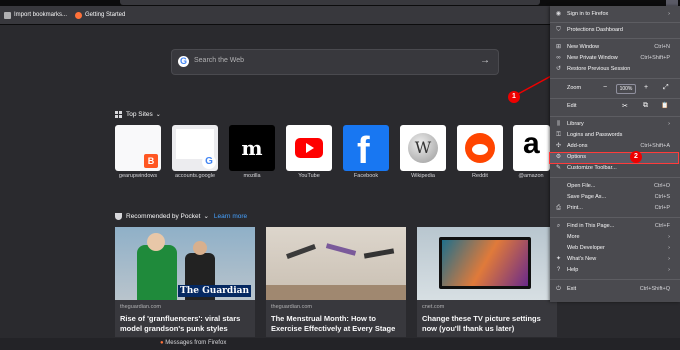  What do you see at coordinates (614, 147) in the screenshot?
I see `menu-addons: ✣ Add-ons Ctrl+Shift+A` at bounding box center [614, 147].